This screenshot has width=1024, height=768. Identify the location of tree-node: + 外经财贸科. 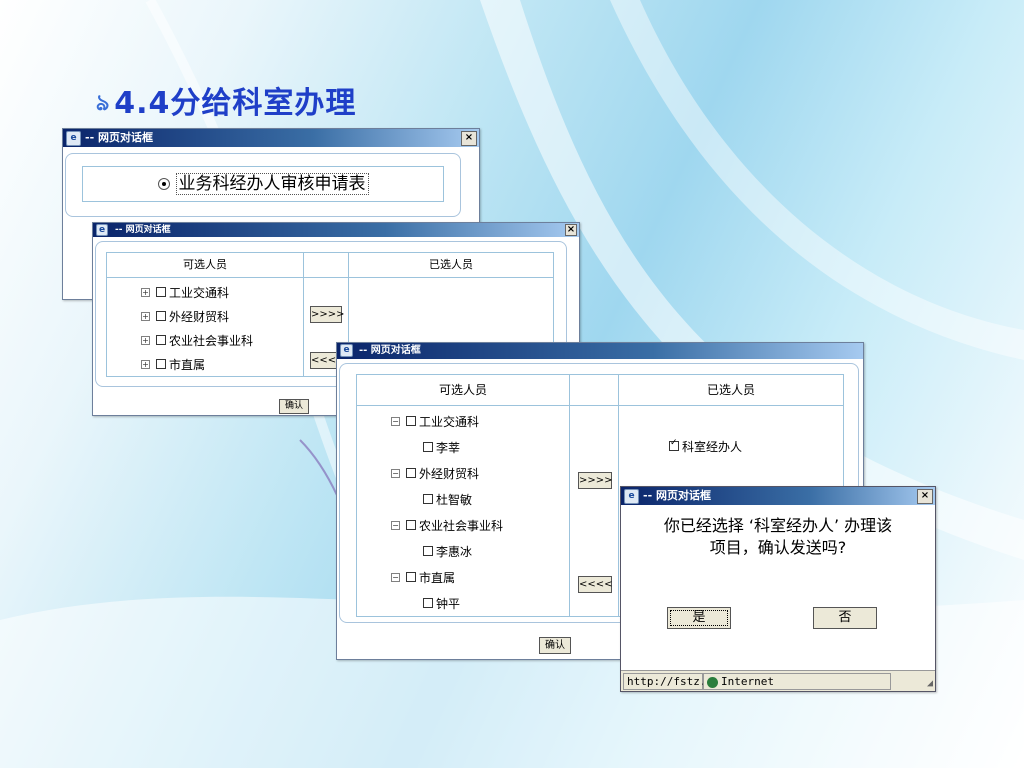
(222, 316).